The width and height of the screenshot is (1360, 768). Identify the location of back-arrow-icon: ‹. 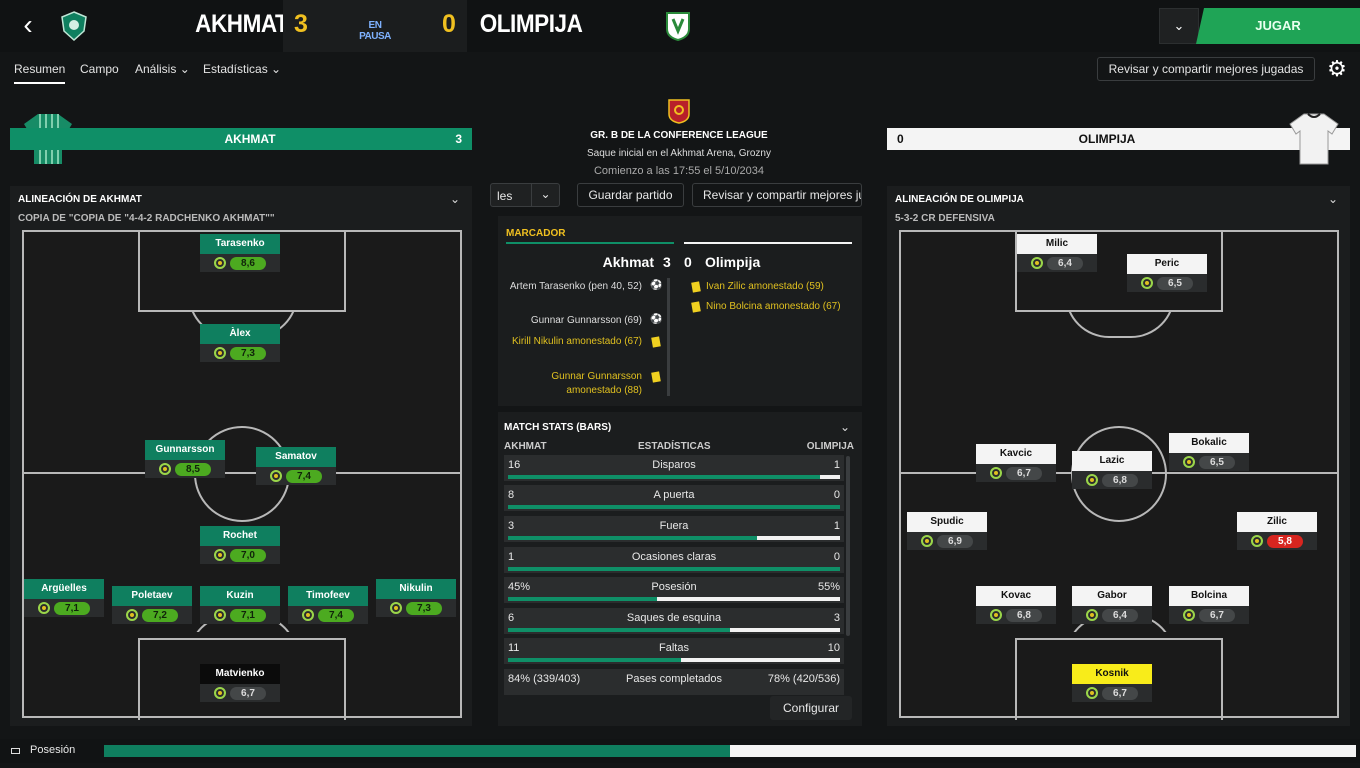
(28, 25).